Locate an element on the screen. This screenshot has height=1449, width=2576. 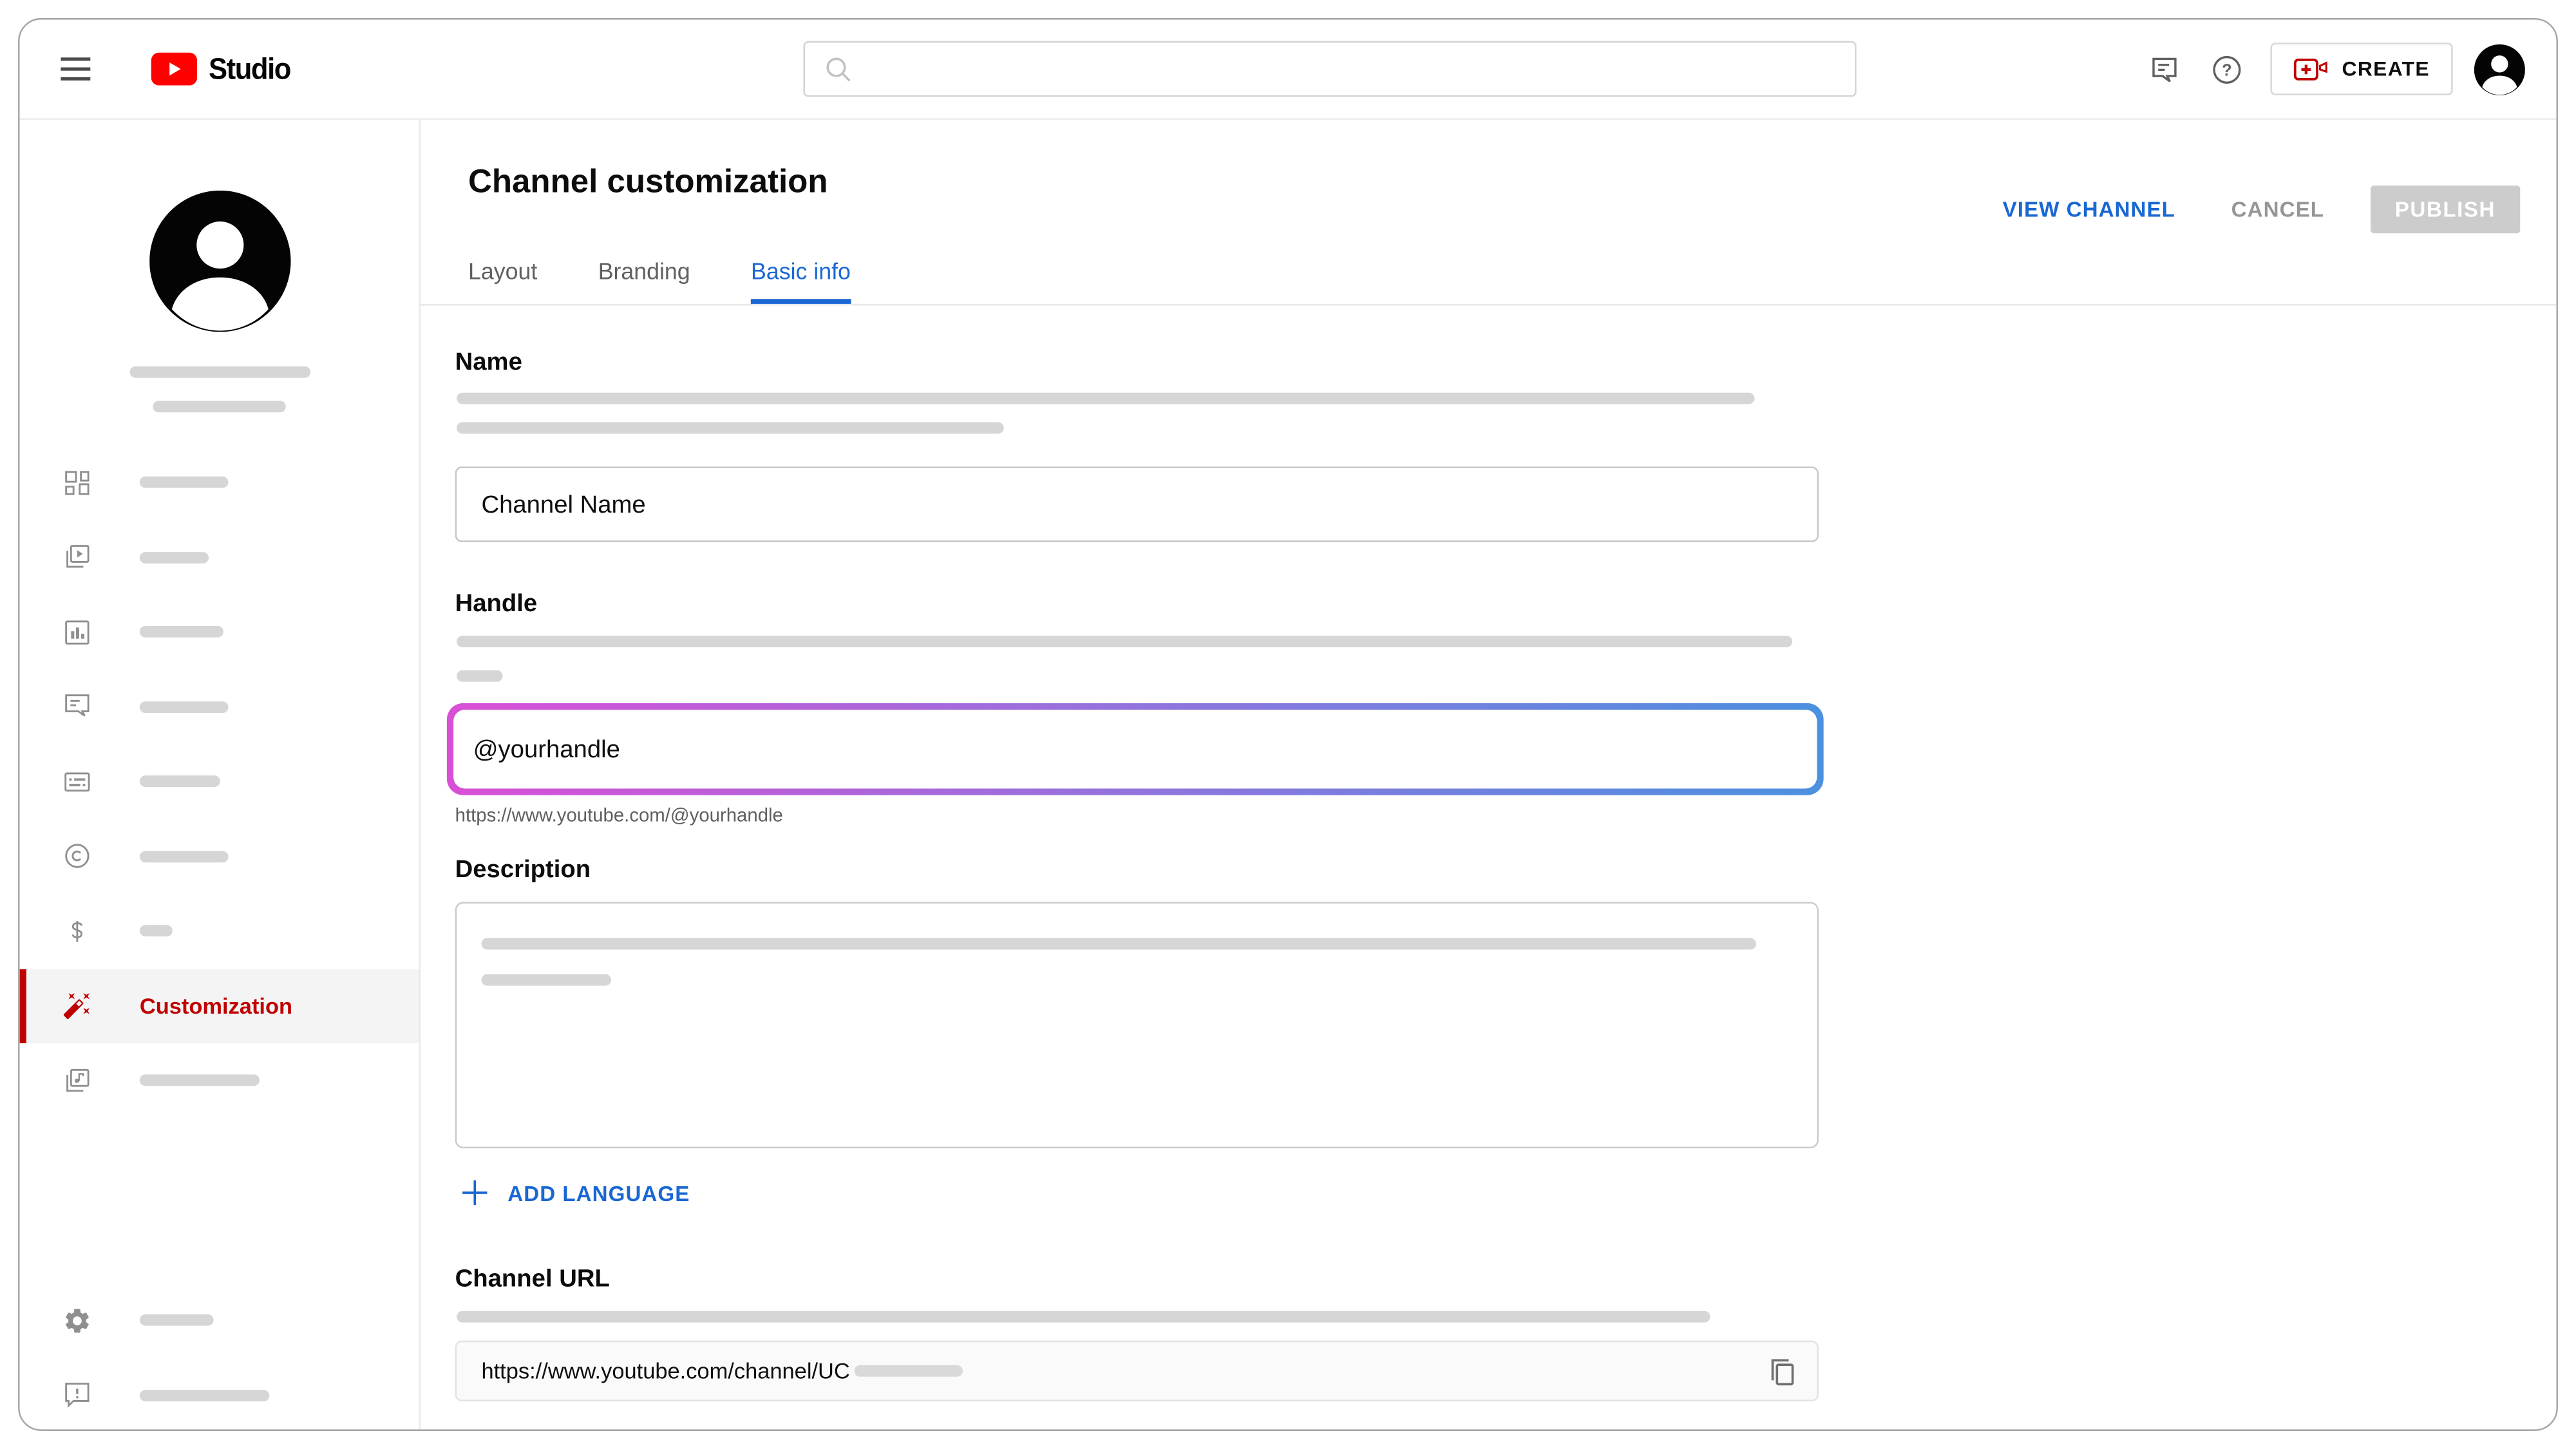
channel-avatar-icon is located at coordinates (219, 261).